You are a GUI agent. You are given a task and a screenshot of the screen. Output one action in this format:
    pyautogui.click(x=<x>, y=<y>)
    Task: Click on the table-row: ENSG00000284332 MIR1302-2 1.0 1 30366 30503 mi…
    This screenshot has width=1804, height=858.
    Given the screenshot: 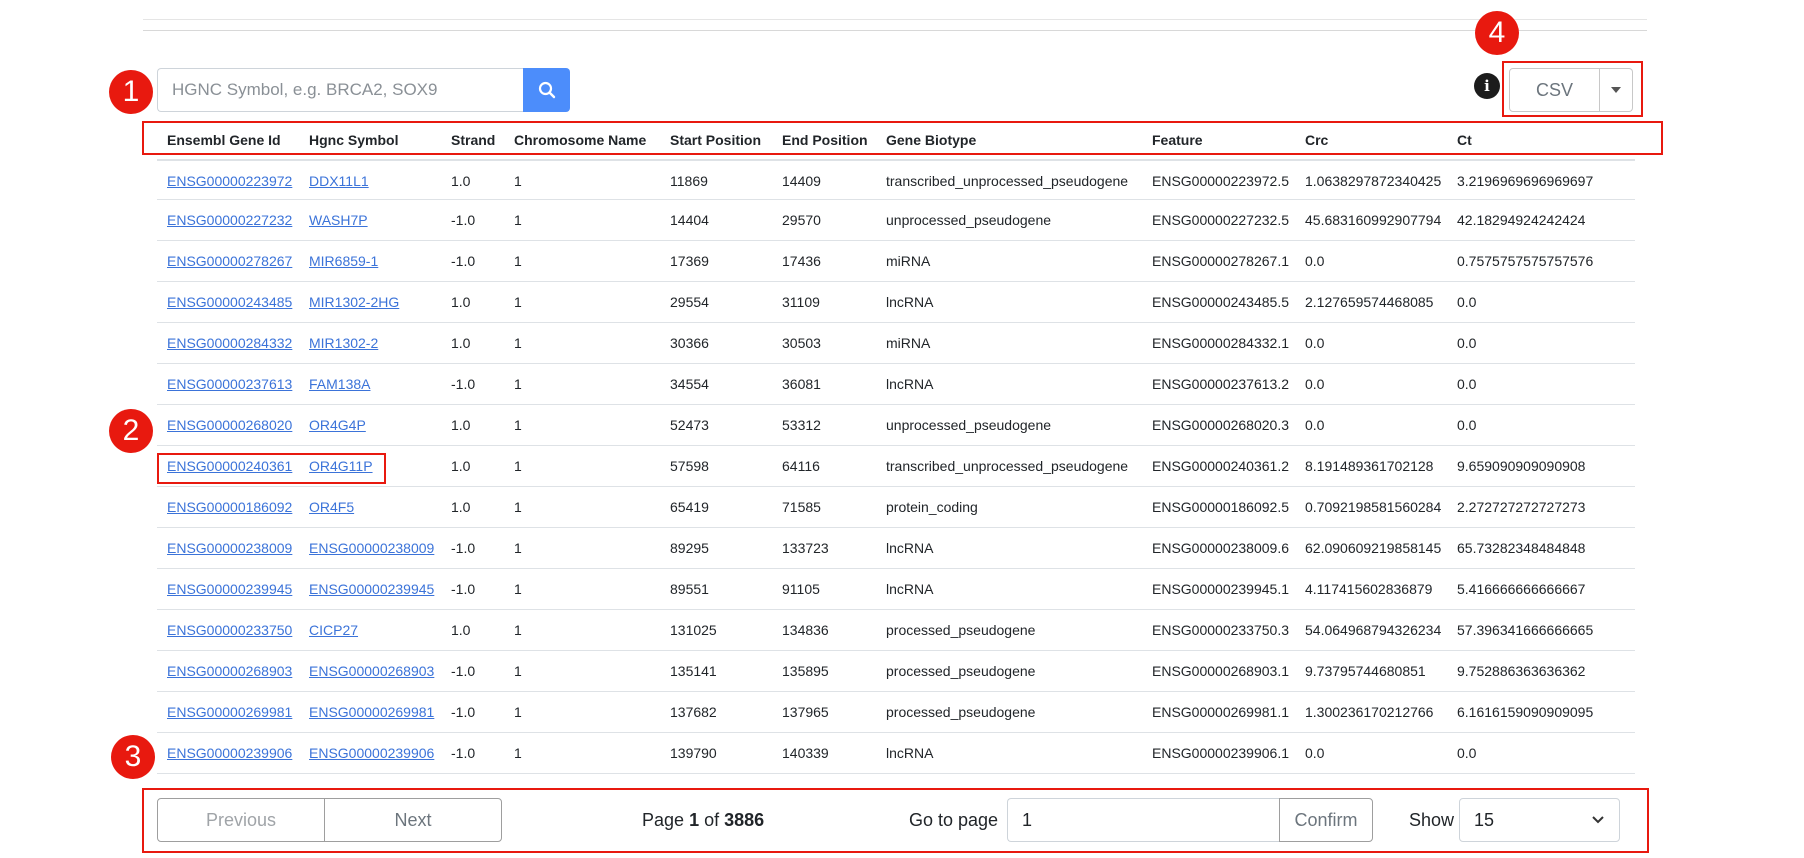 What is the action you would take?
    pyautogui.click(x=896, y=343)
    